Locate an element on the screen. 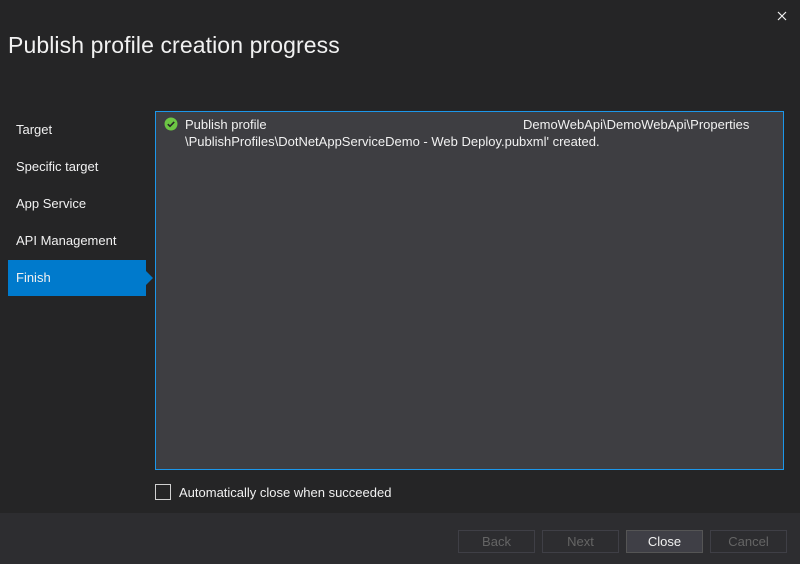 This screenshot has width=800, height=564. cancel-button: Cancel is located at coordinates (748, 541).